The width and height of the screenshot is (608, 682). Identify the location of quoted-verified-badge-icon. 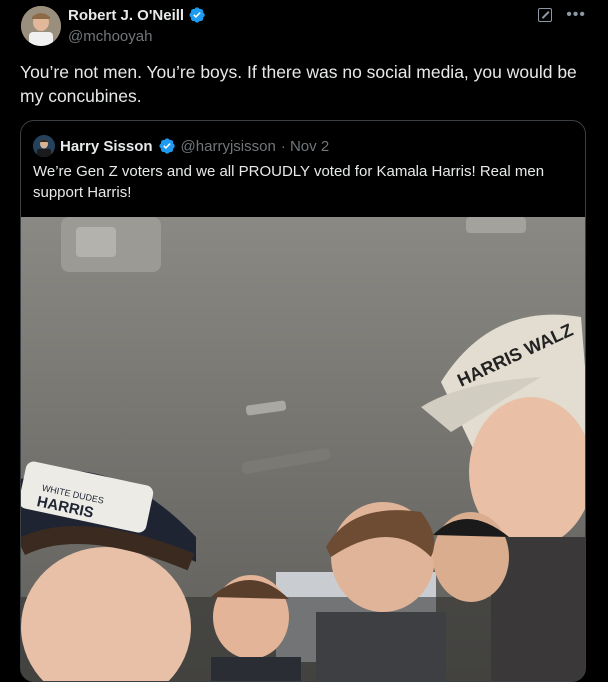
(167, 146).